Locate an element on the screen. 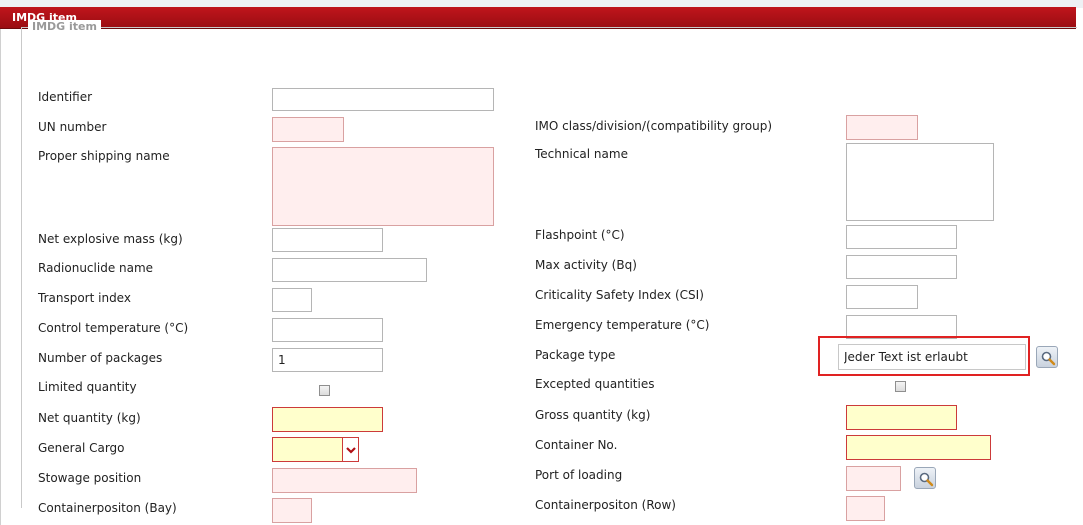 The image size is (1083, 525). general-cargo-select is located at coordinates (307, 449).